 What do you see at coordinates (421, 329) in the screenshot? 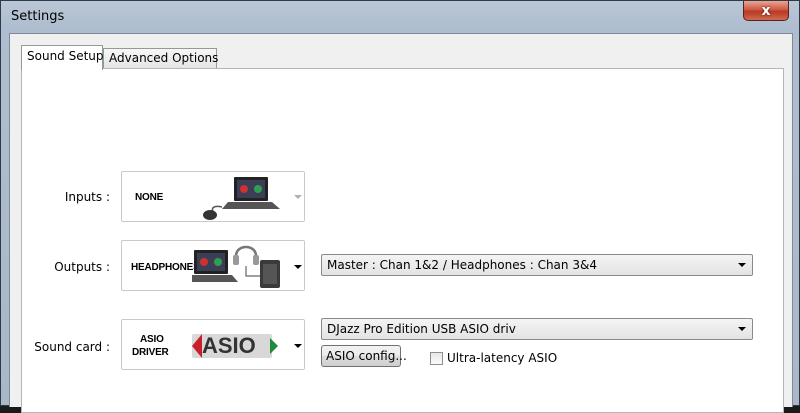
I see `sound-card-device-value: DJazz Pro Edition USB ASIO driv` at bounding box center [421, 329].